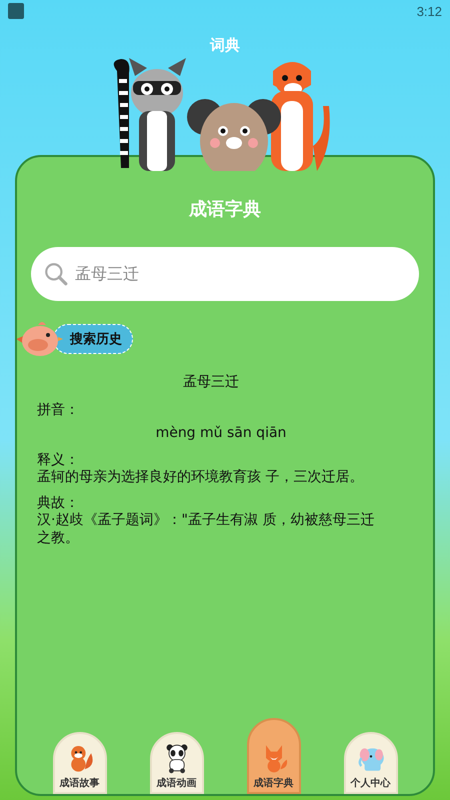 The image size is (450, 800). What do you see at coordinates (225, 209) in the screenshot?
I see `card-title: 成语字典` at bounding box center [225, 209].